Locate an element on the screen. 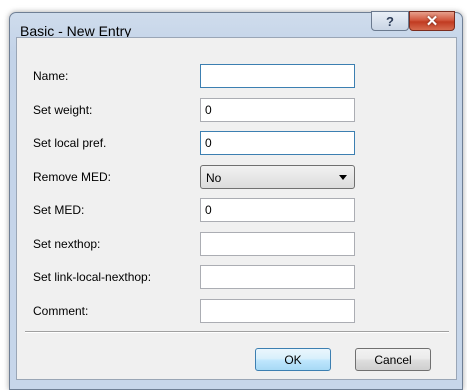 This screenshot has height=390, width=467. comment-row: Comment: is located at coordinates (236, 311).